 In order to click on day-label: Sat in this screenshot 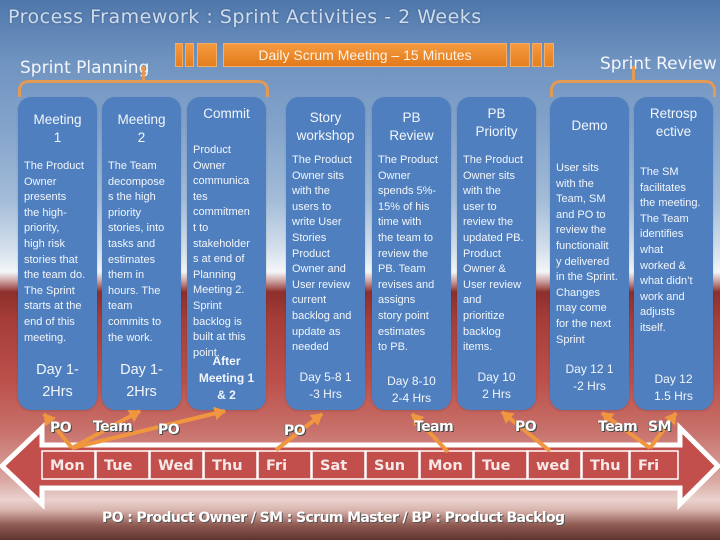, I will do `click(334, 466)`.